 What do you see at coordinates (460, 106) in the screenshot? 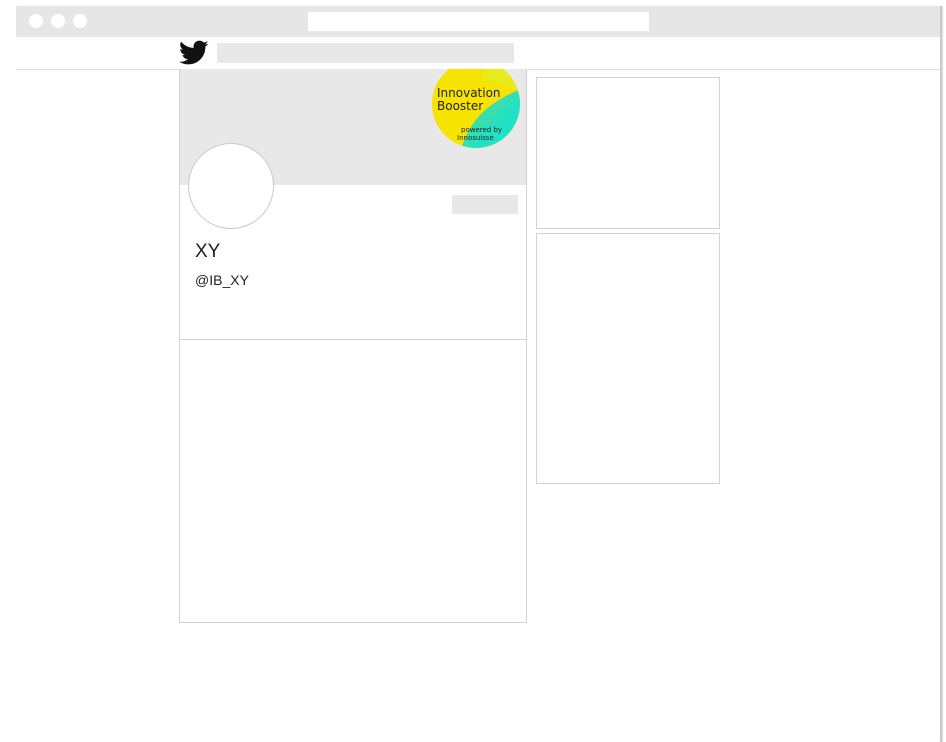
I see `badge-line2: Booster` at bounding box center [460, 106].